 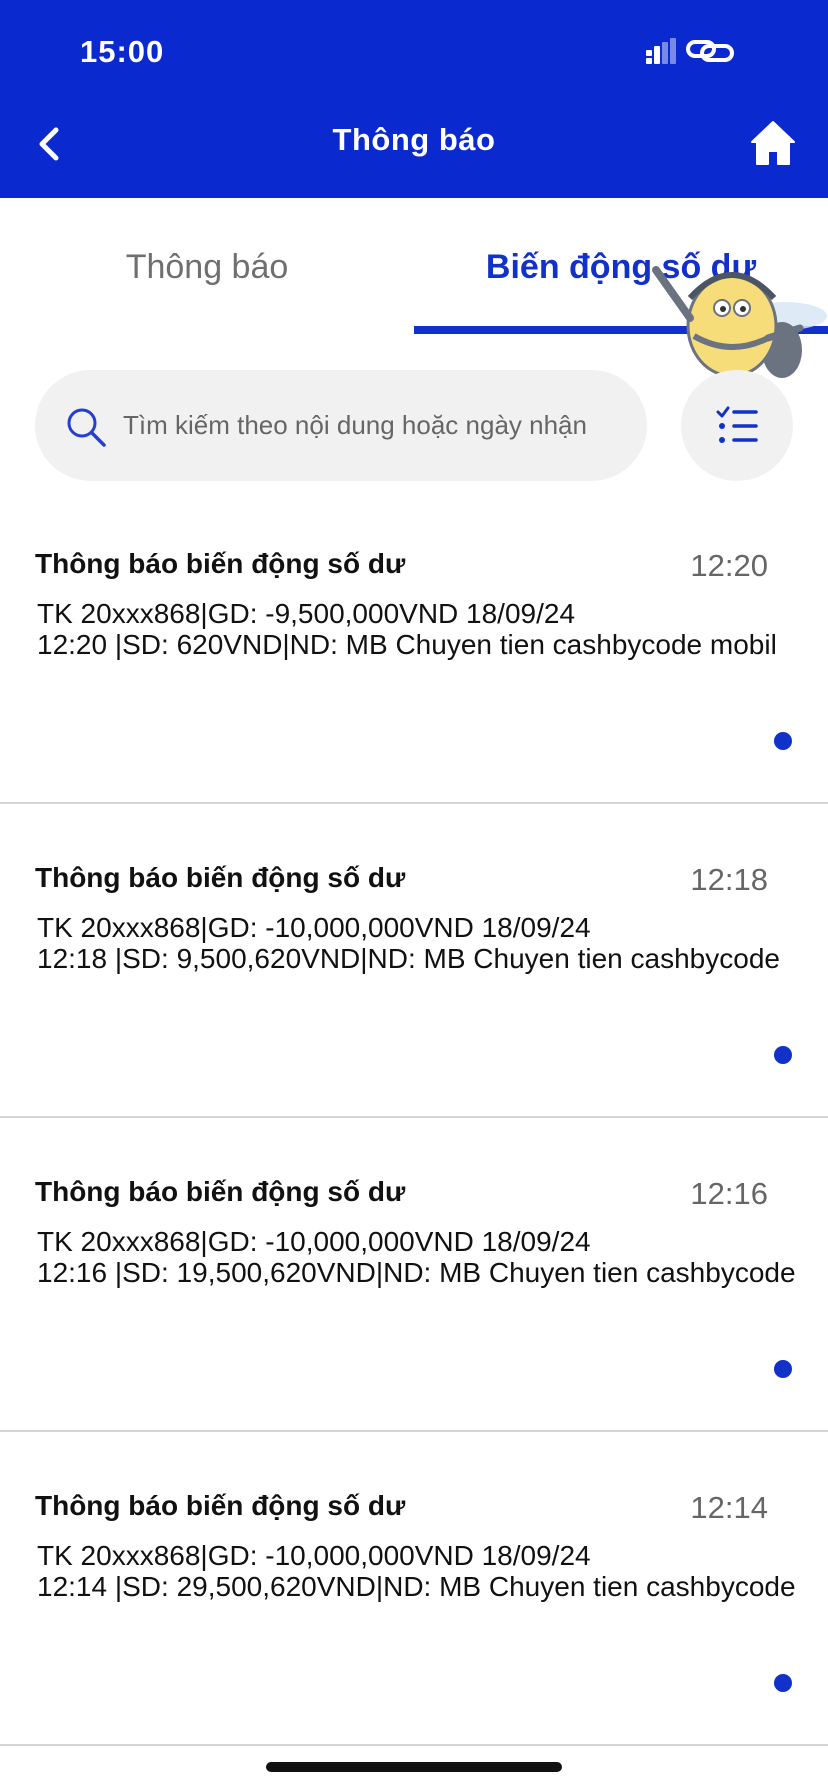 I want to click on checklist-icon, so click(x=737, y=424).